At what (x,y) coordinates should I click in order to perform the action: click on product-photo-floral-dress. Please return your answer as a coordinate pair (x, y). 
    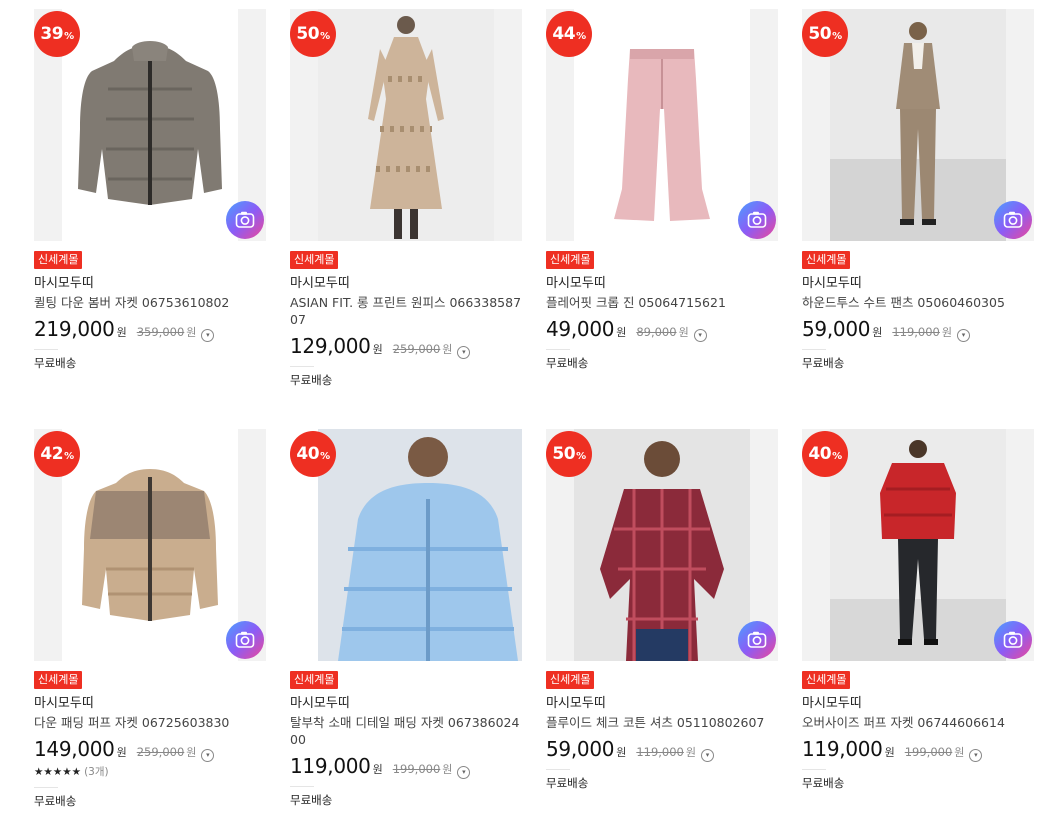
    Looking at the image, I should click on (406, 125).